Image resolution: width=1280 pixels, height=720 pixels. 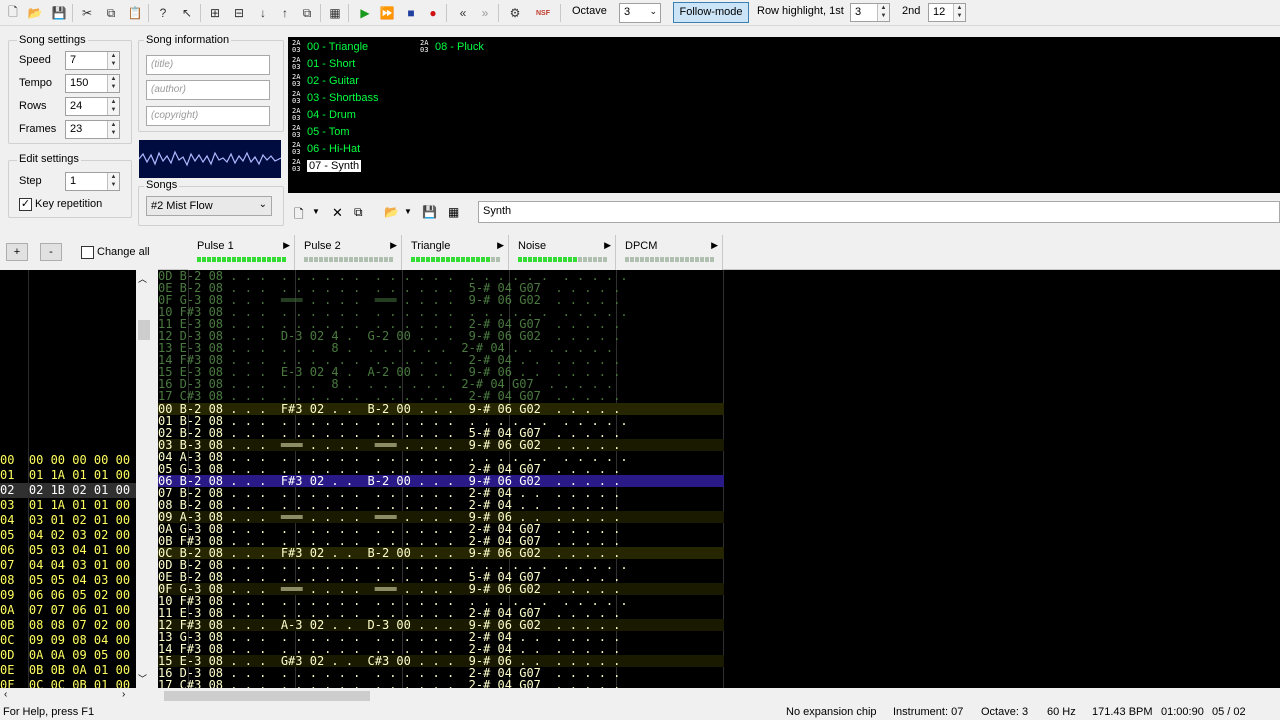 What do you see at coordinates (299, 215) in the screenshot?
I see `new-instrument-icon: 🗋` at bounding box center [299, 215].